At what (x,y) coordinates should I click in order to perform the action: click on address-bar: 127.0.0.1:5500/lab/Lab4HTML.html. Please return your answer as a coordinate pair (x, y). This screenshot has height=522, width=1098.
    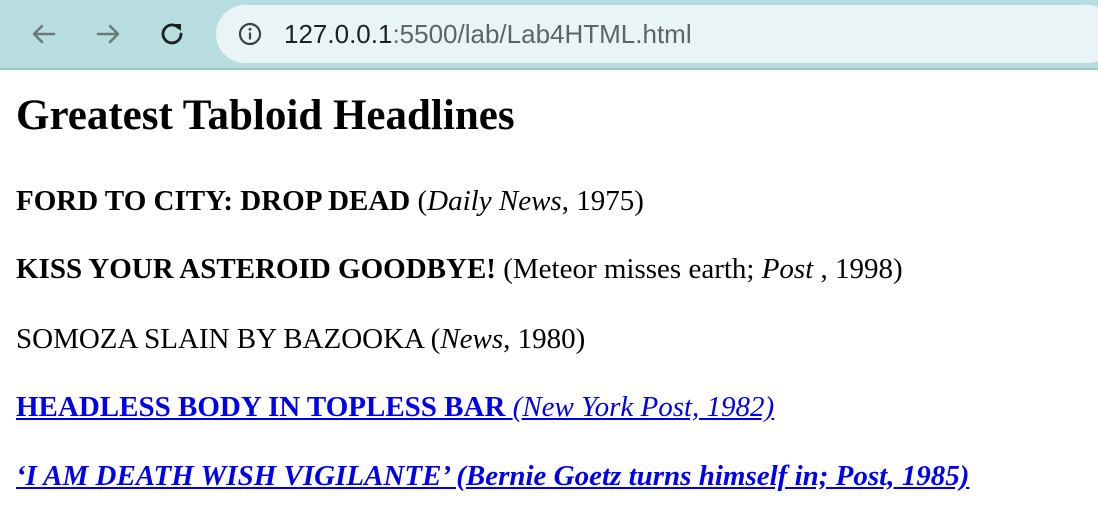
    Looking at the image, I should click on (657, 34).